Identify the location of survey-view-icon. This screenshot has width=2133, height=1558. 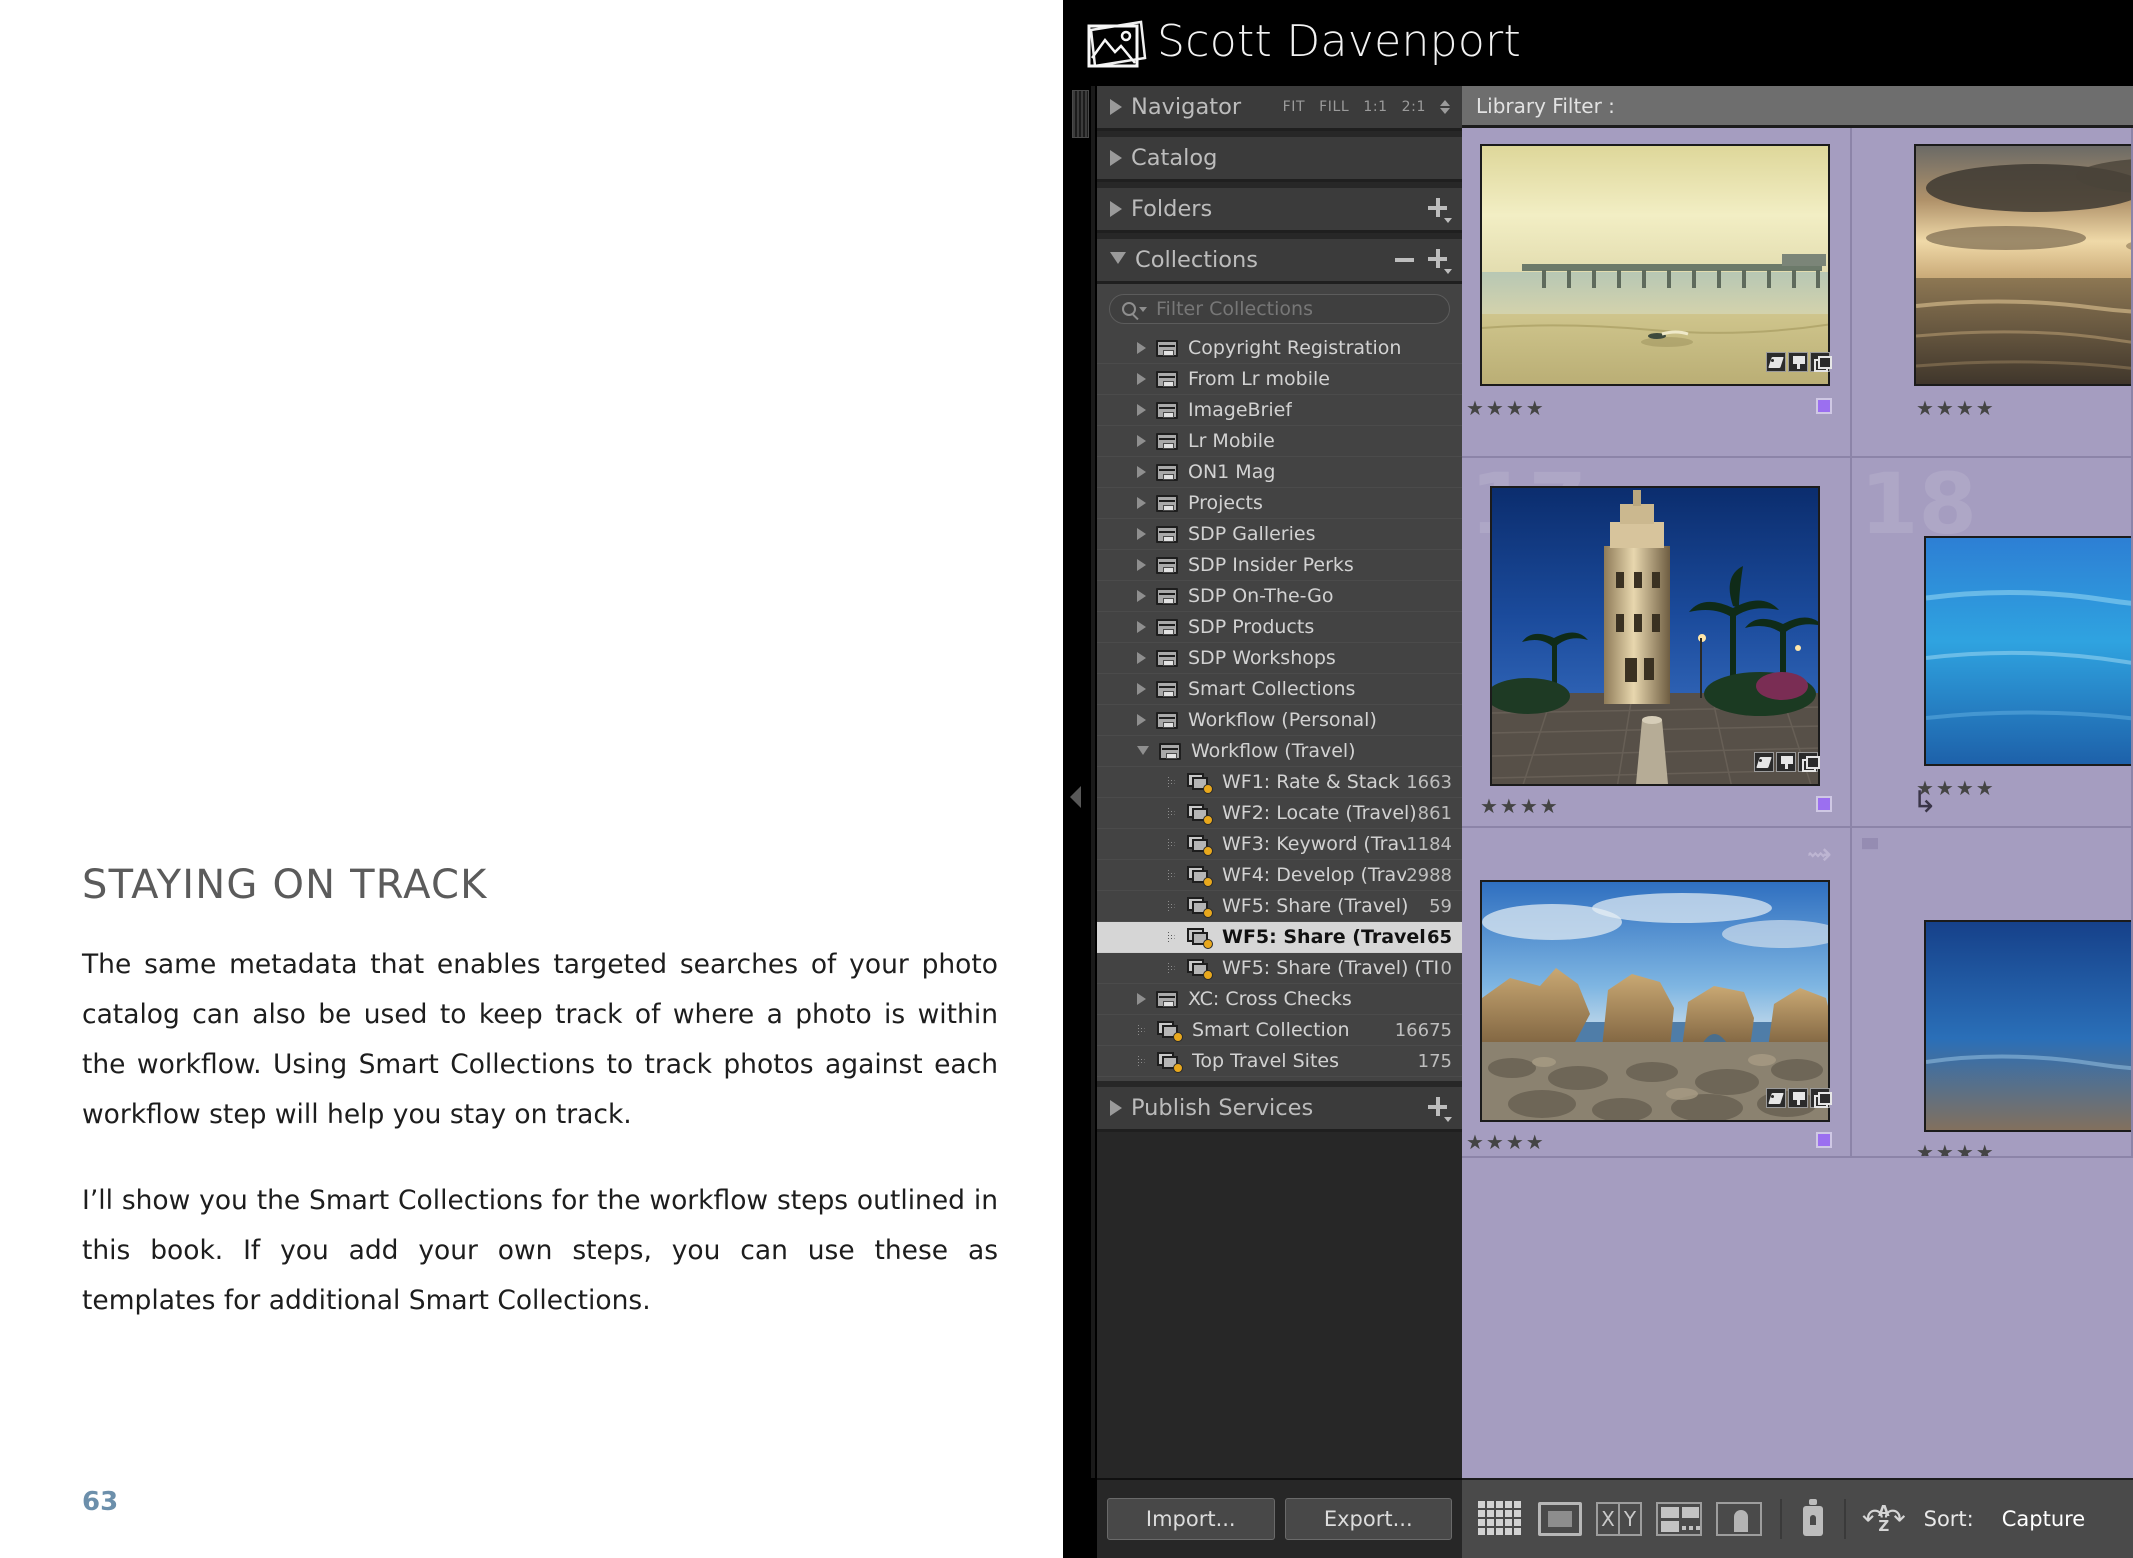
(1679, 1519).